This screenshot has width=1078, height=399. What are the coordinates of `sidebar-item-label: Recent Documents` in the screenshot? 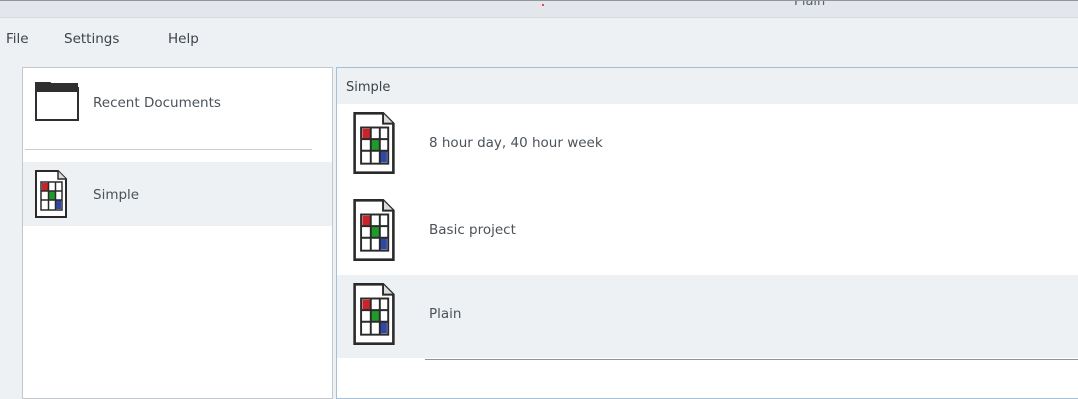 It's located at (157, 103).